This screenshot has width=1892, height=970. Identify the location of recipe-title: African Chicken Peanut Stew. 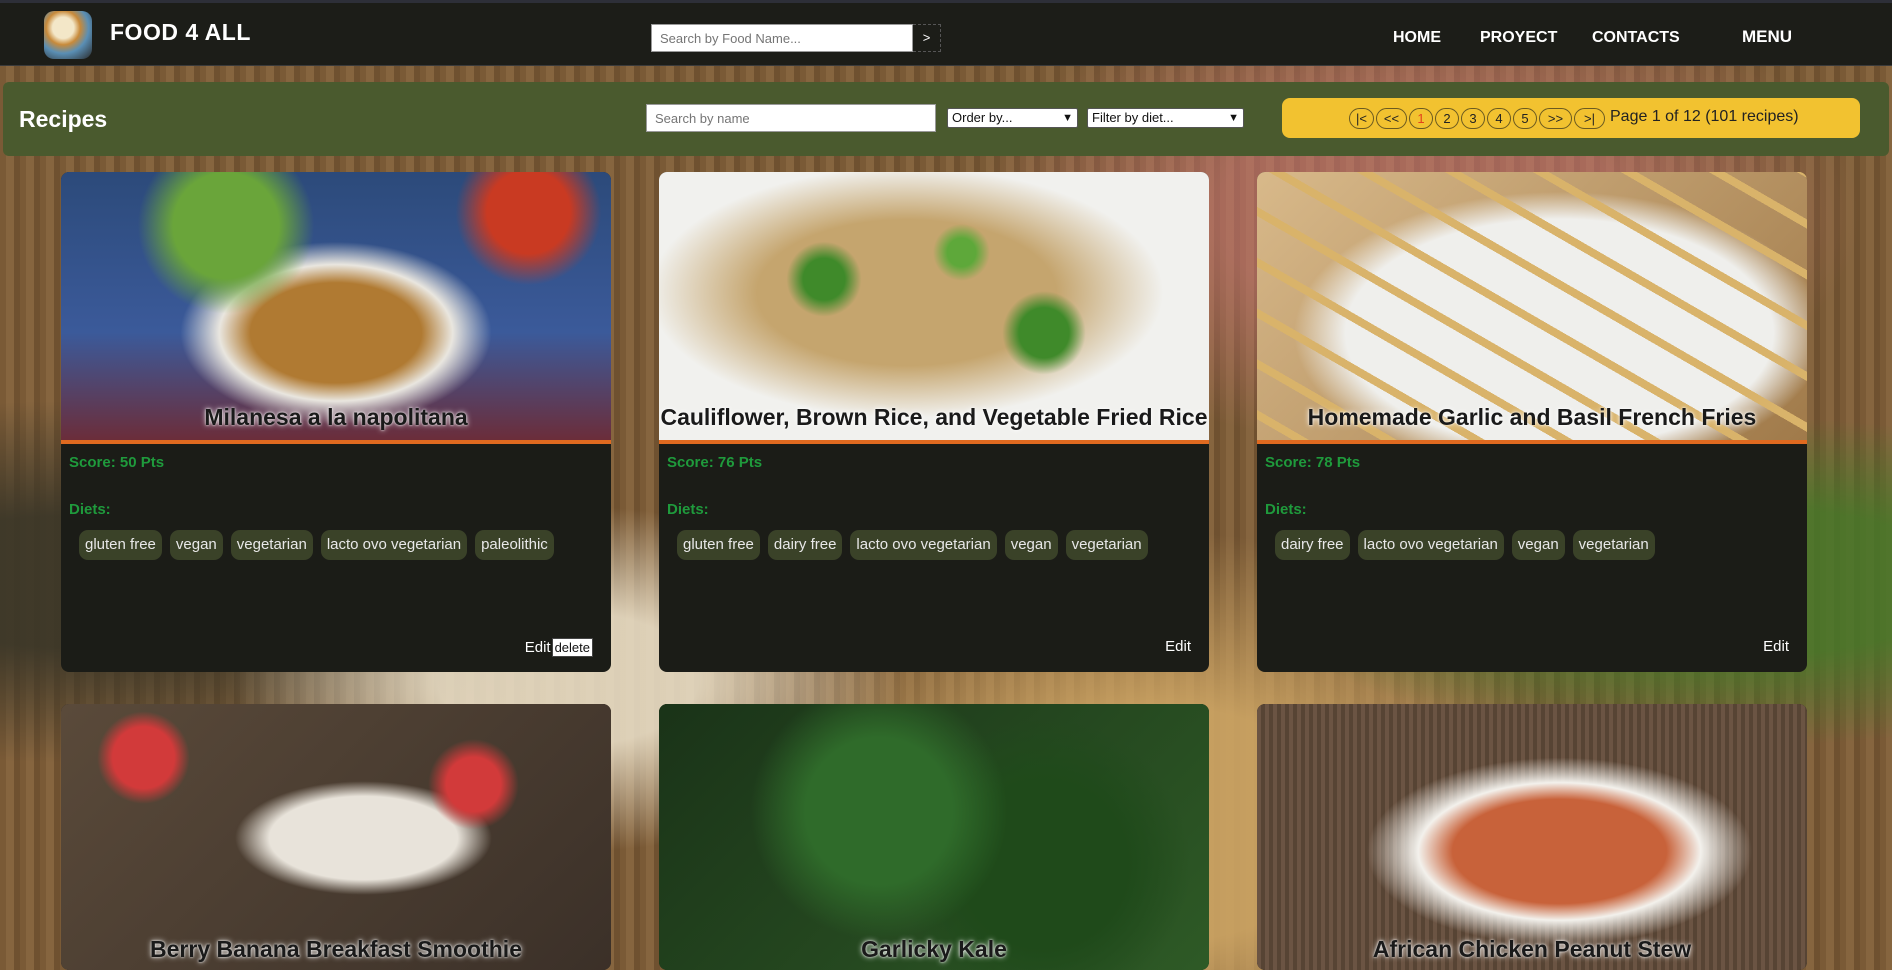
(1532, 949).